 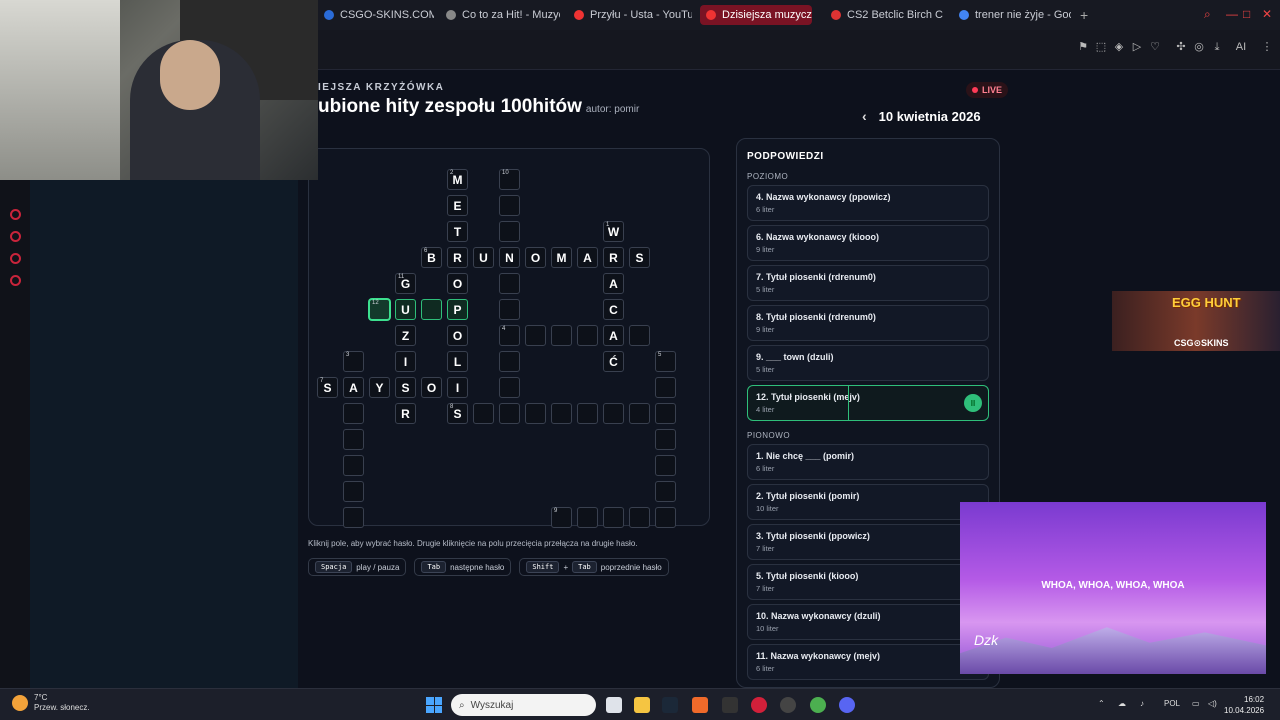 What do you see at coordinates (1137, 47) in the screenshot?
I see `play-icon: ▷` at bounding box center [1137, 47].